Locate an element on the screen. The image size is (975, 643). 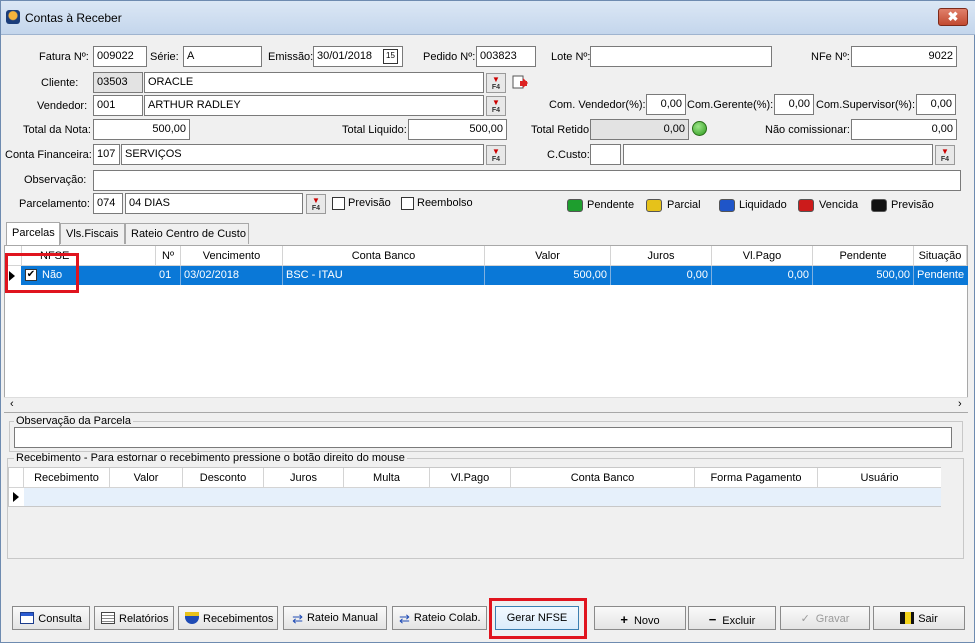
tab-vls-fiscais: Vls.Fiscais is located at coordinates (92, 233).